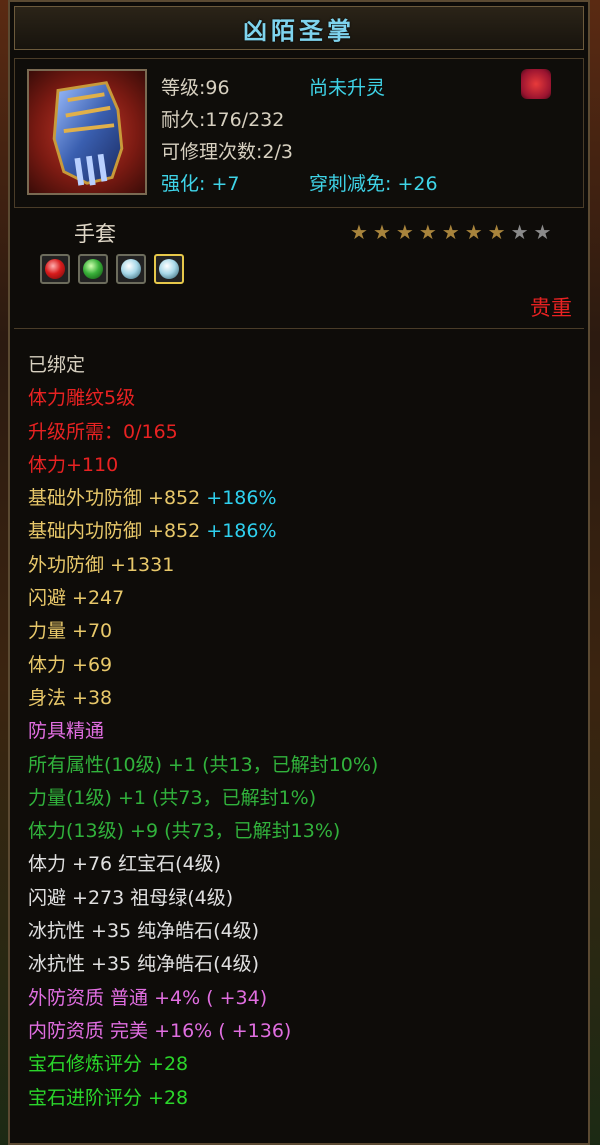 This screenshot has width=600, height=1145. I want to click on attribute-text: 体力 +69, so click(70, 664).